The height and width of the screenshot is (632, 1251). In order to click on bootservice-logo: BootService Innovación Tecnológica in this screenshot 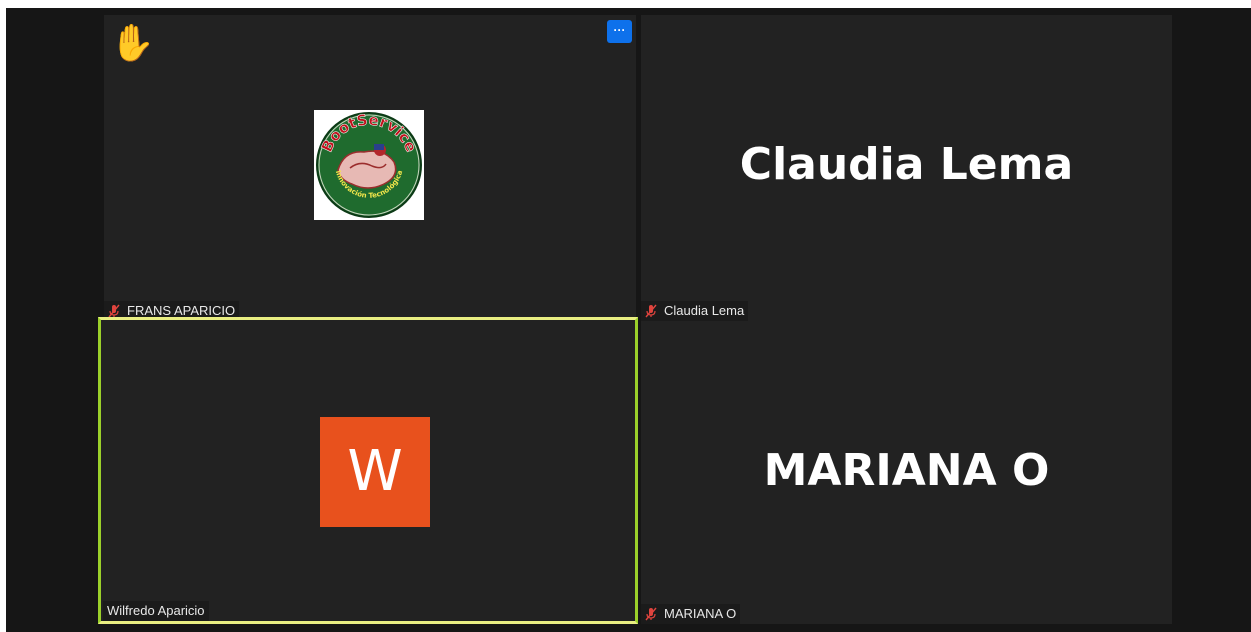, I will do `click(369, 165)`.